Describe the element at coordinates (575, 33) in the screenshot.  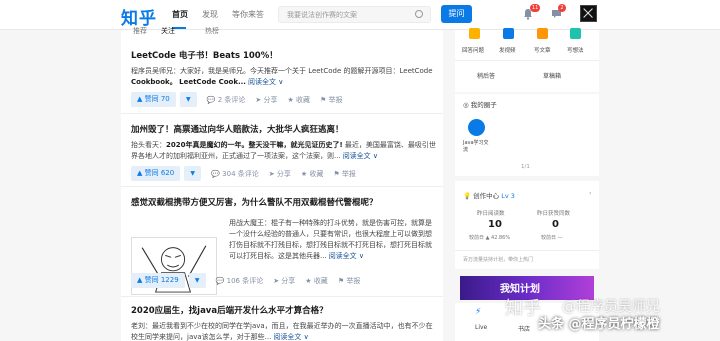
I see `thought-icon` at that location.